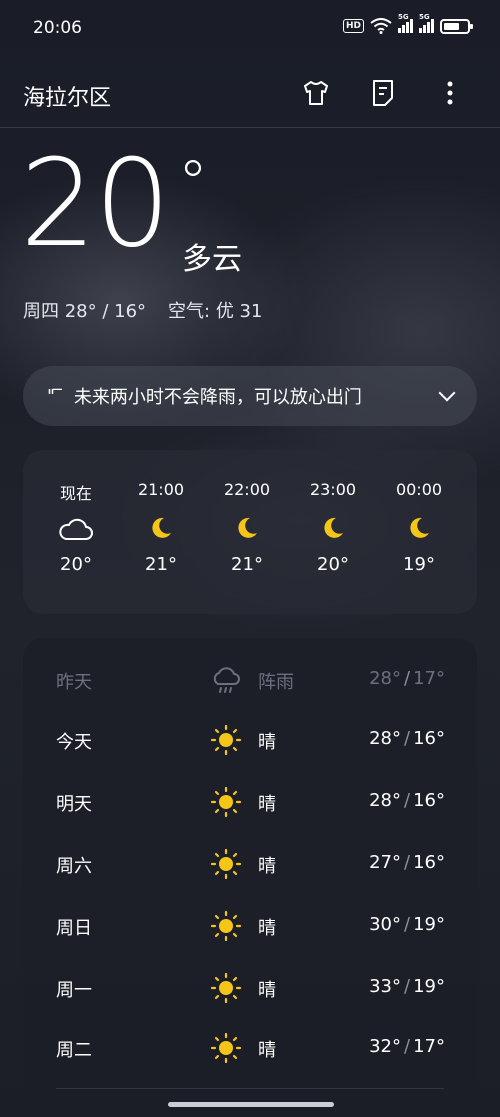  What do you see at coordinates (212, 259) in the screenshot?
I see `current-condition: 多云` at bounding box center [212, 259].